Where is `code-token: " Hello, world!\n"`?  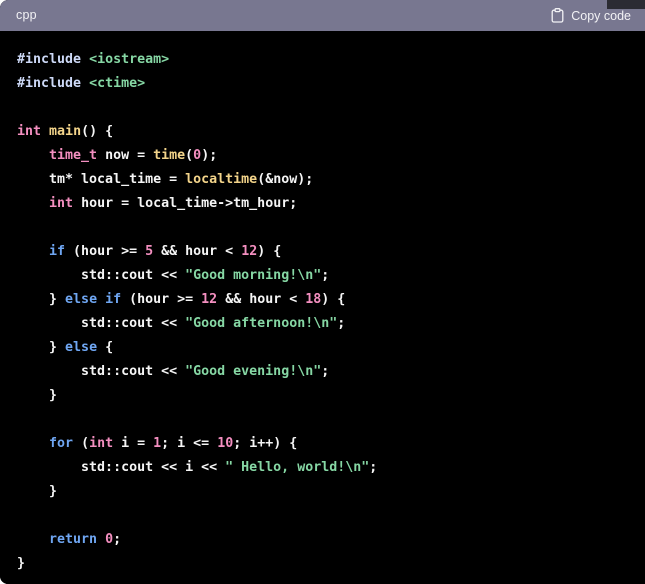
code-token: " Hello, world!\n" is located at coordinates (297, 467).